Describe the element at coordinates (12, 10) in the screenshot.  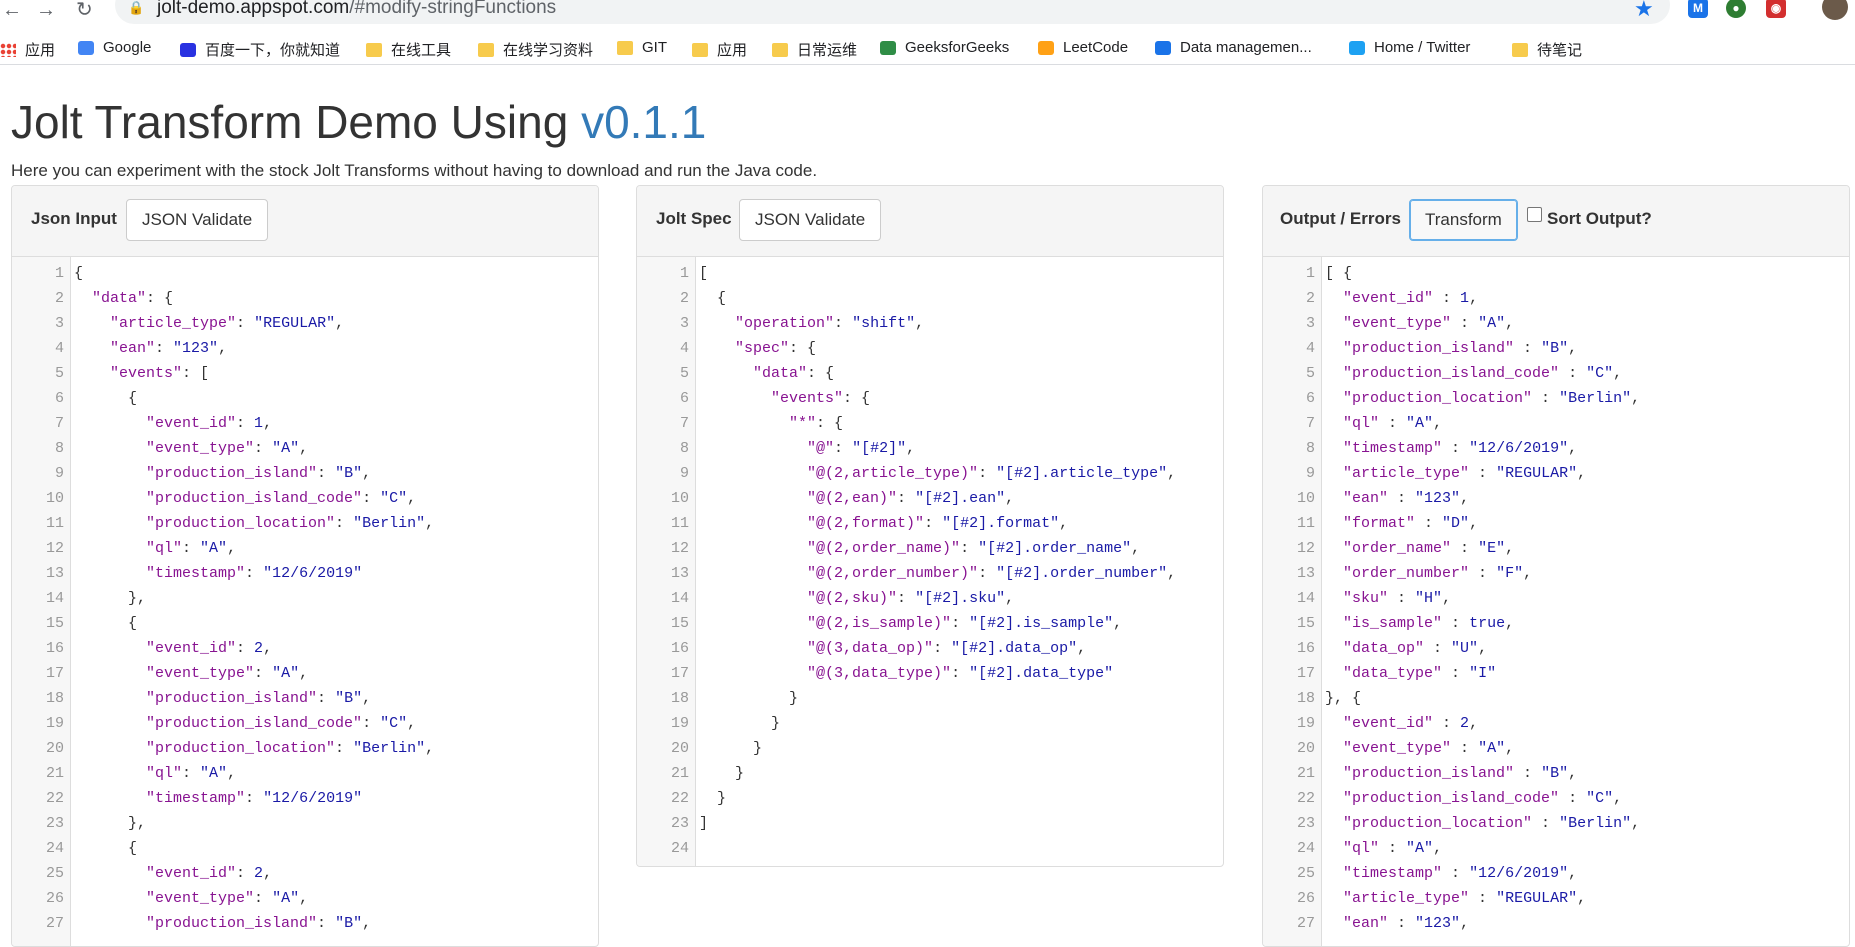
I see `back-arrow-icon: ←` at that location.